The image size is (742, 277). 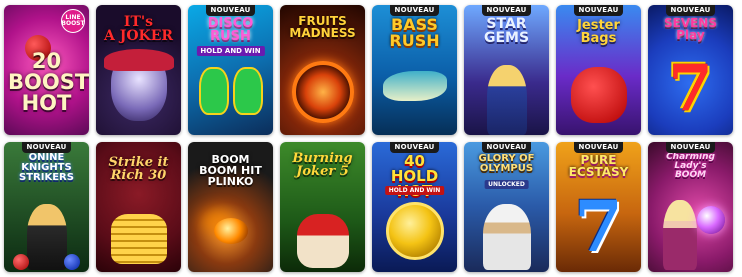 What do you see at coordinates (247, 91) in the screenshot?
I see `glove-right-icon` at bounding box center [247, 91].